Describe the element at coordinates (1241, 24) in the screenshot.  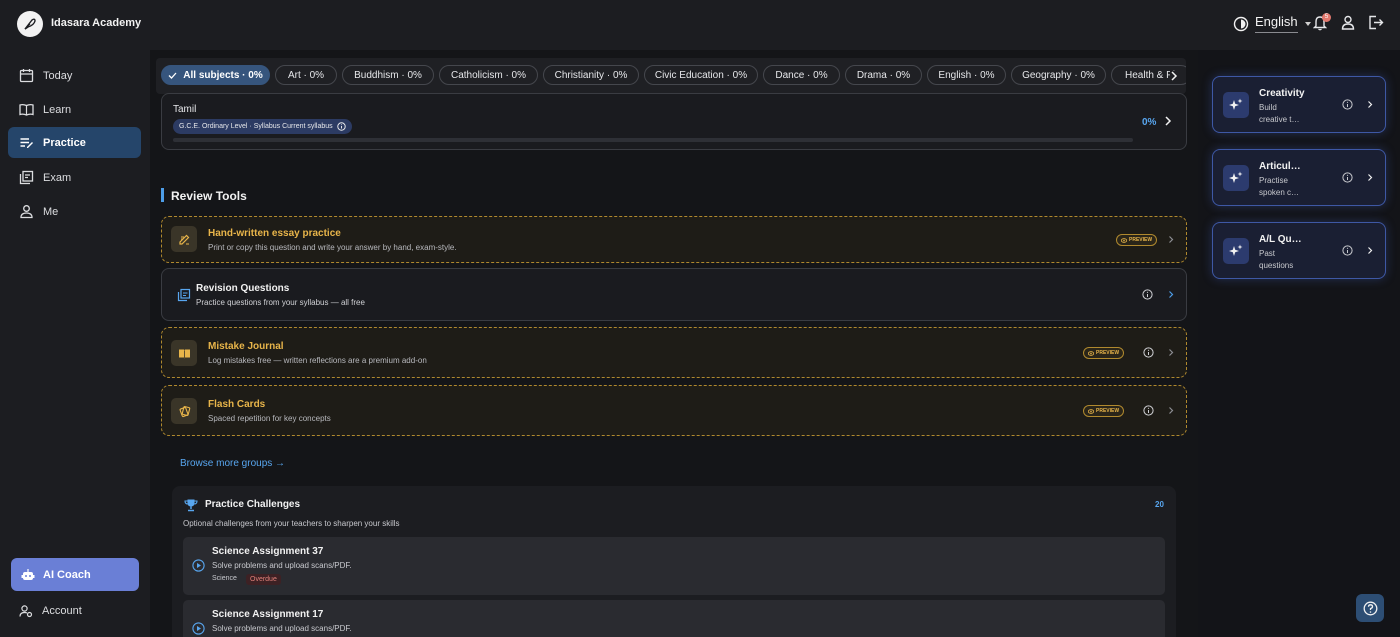
I see `brightness-icon` at that location.